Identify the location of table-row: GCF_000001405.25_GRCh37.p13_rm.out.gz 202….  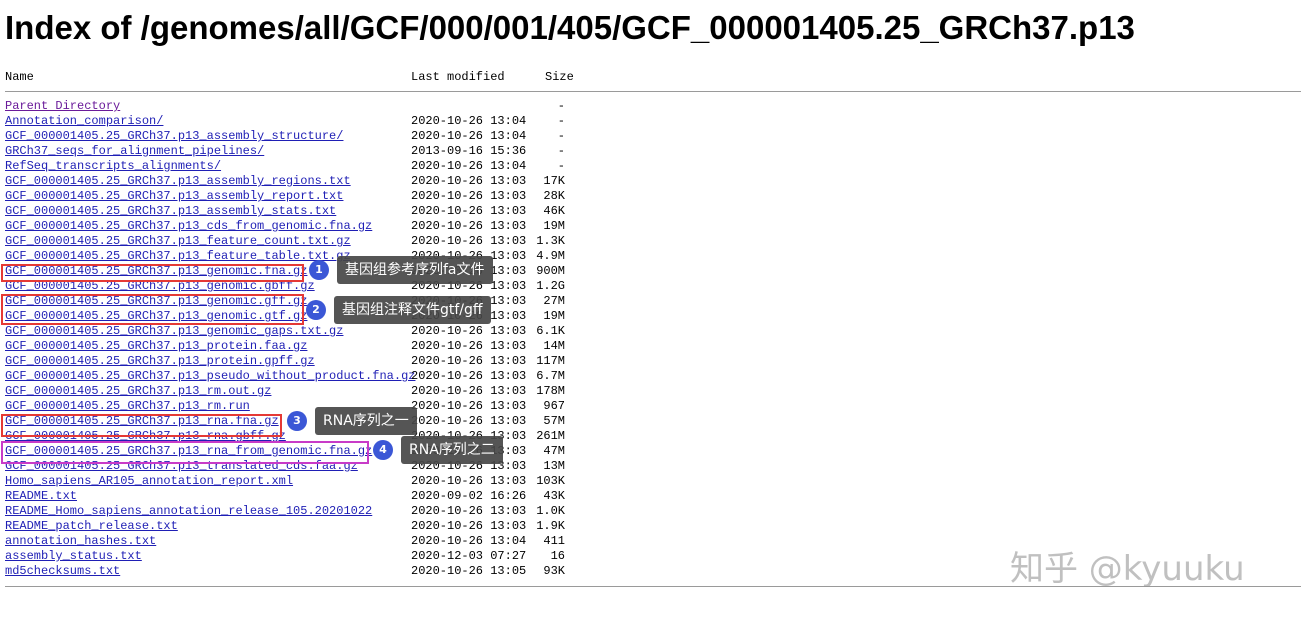
(650, 391).